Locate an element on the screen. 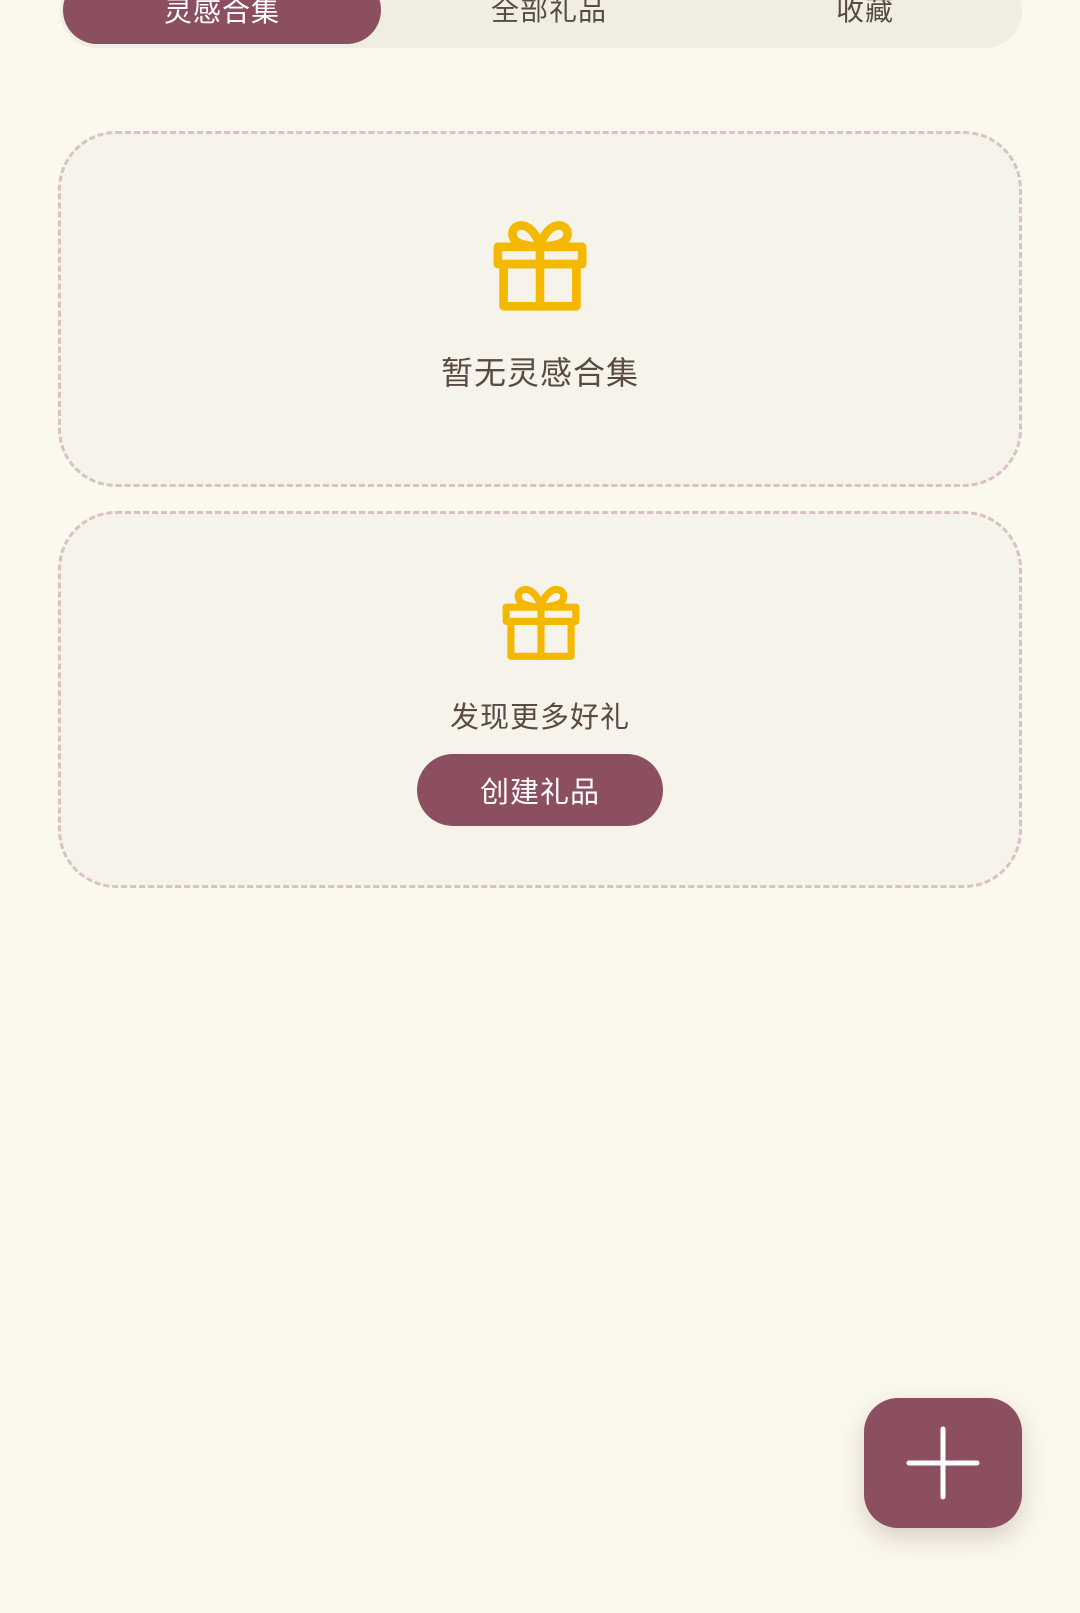 The width and height of the screenshot is (1080, 1613). discover-message: 发现更多好礼 is located at coordinates (539, 717).